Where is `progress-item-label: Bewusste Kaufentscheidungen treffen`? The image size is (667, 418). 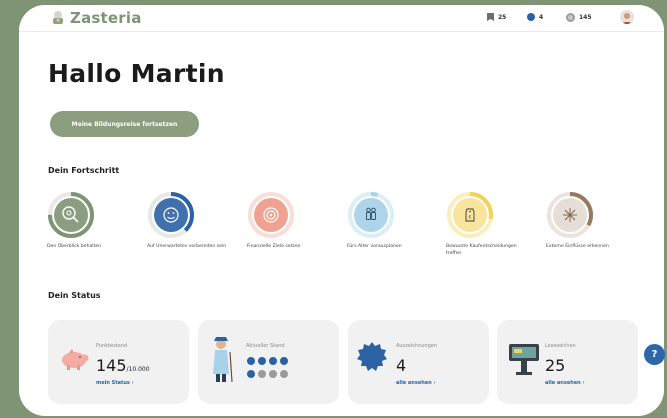 progress-item-label: Bewusste Kaufentscheidungen treffen is located at coordinates (481, 250).